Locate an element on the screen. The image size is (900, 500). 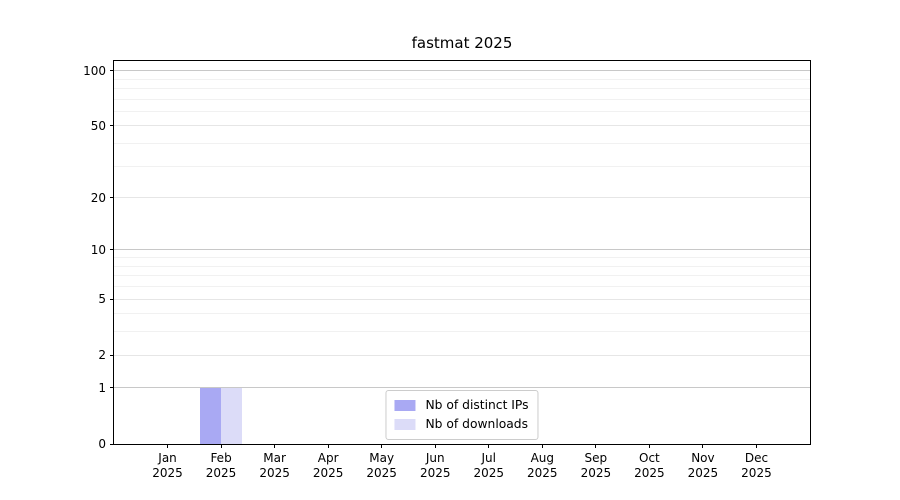
x-tick-month: Aug is located at coordinates (542, 458).